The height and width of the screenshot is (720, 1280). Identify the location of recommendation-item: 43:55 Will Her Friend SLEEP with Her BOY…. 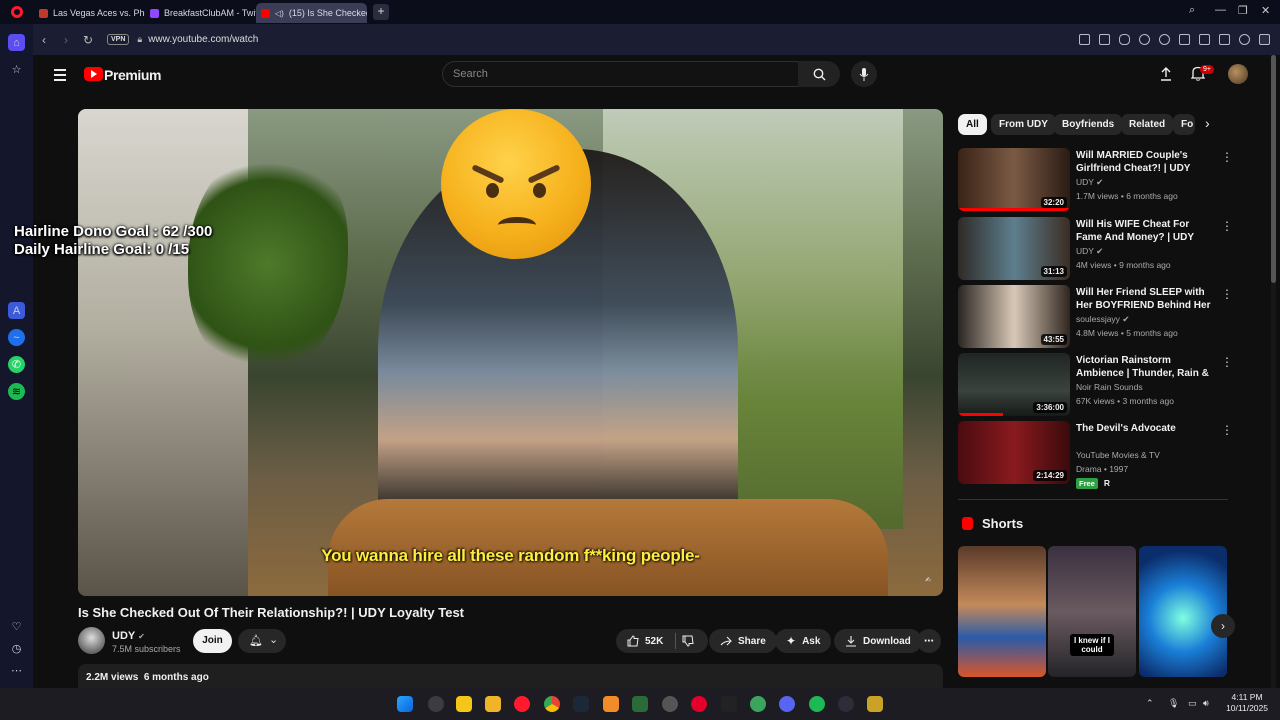
(1095, 317).